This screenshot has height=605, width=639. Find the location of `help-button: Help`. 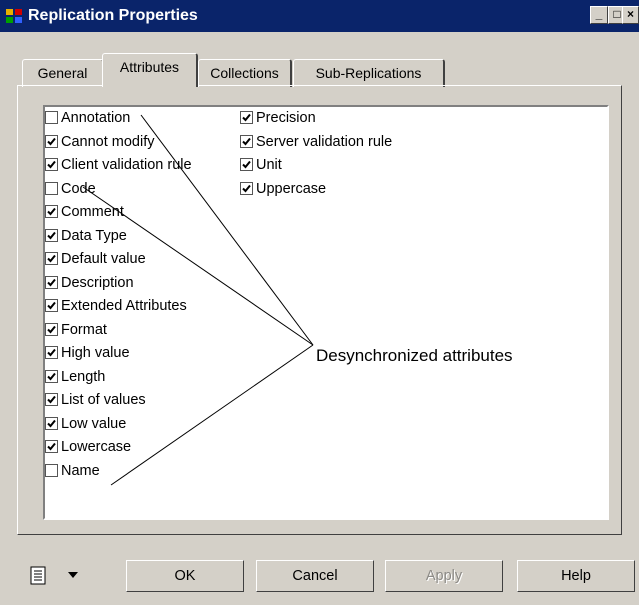

help-button: Help is located at coordinates (576, 576).